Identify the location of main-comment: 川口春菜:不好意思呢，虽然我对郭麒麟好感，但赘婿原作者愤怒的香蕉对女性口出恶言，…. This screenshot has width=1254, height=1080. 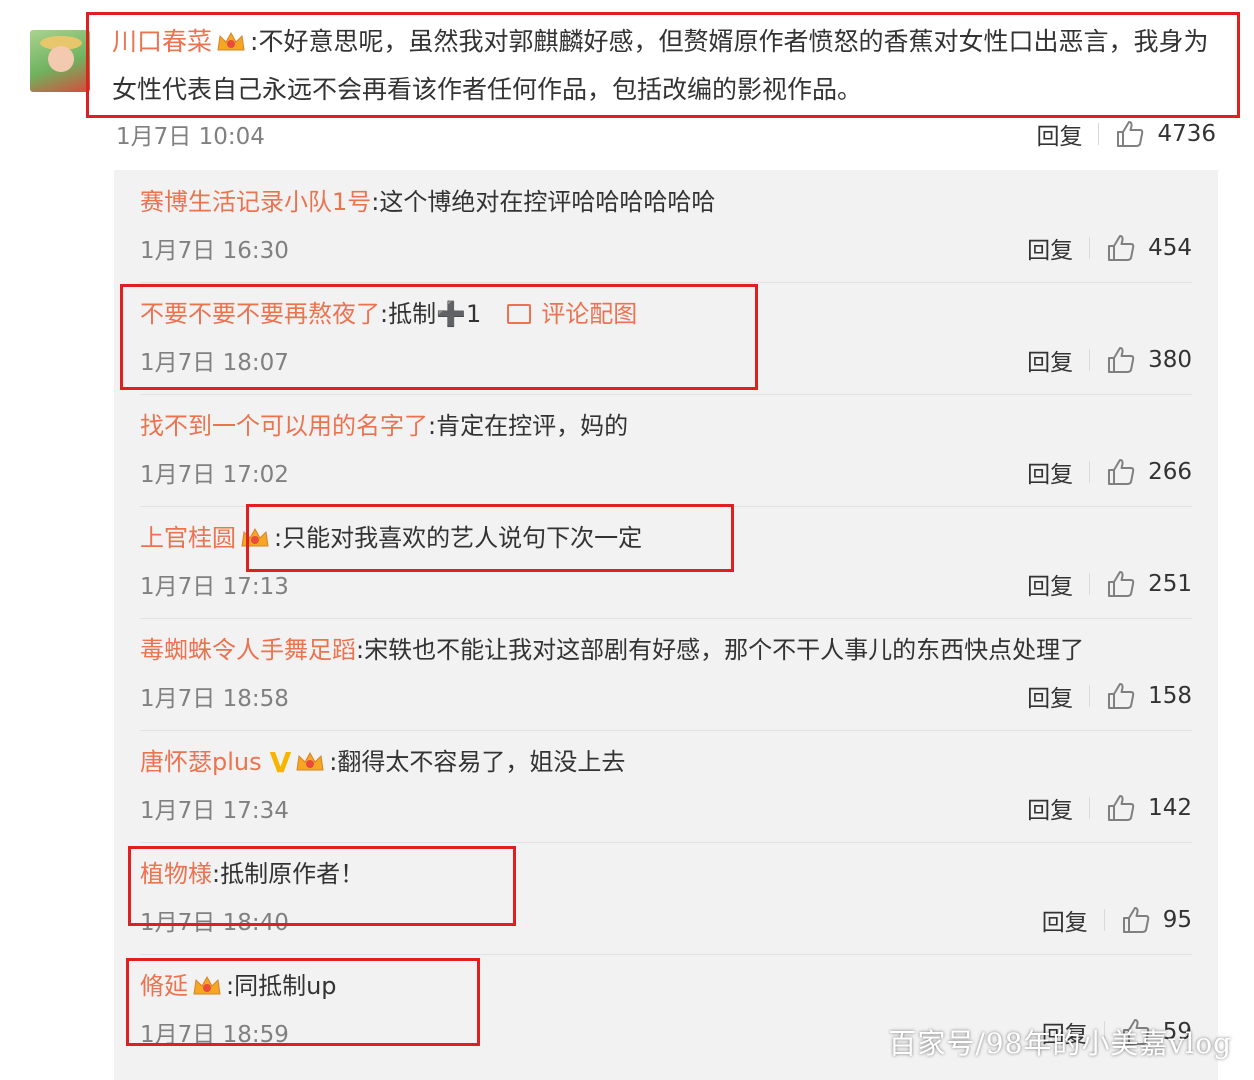
(667, 66).